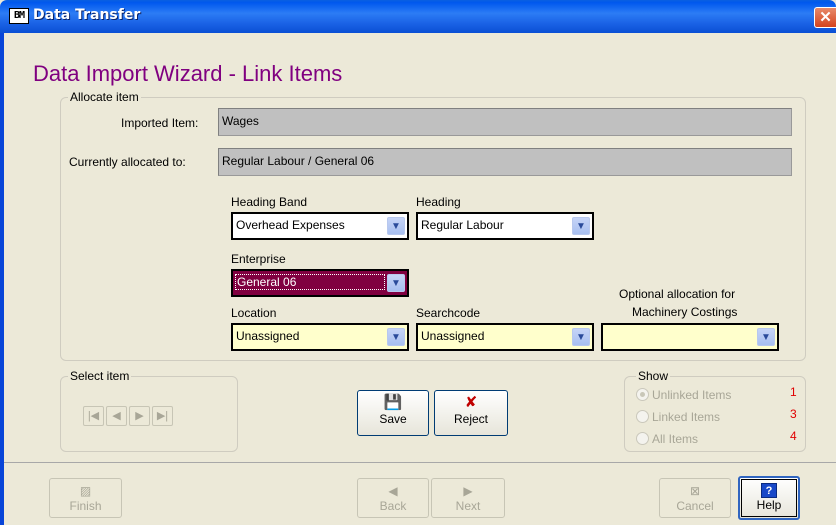  I want to click on all-items-label: All Items, so click(675, 439).